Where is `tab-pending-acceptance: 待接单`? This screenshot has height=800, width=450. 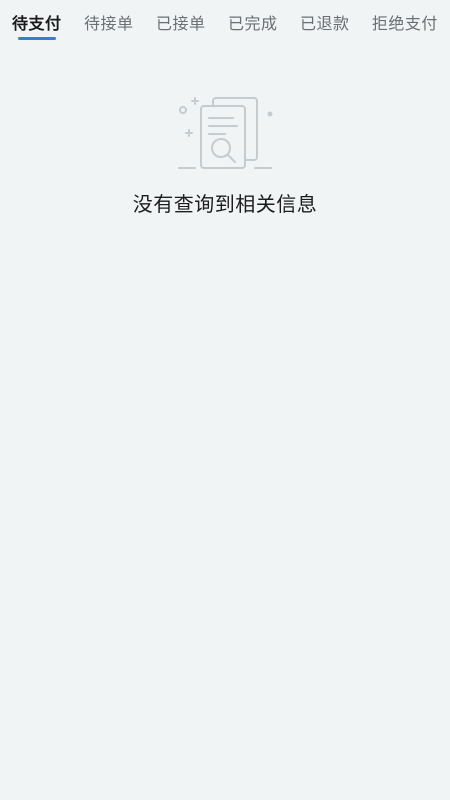 tab-pending-acceptance: 待接单 is located at coordinates (109, 23).